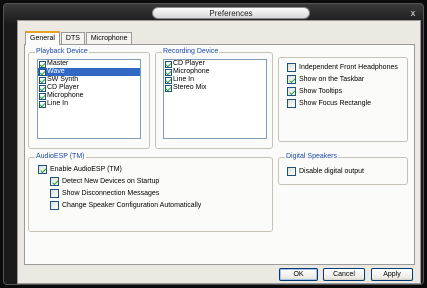 The image size is (427, 288). What do you see at coordinates (54, 181) in the screenshot?
I see `detect-new-devices-checkbox` at bounding box center [54, 181].